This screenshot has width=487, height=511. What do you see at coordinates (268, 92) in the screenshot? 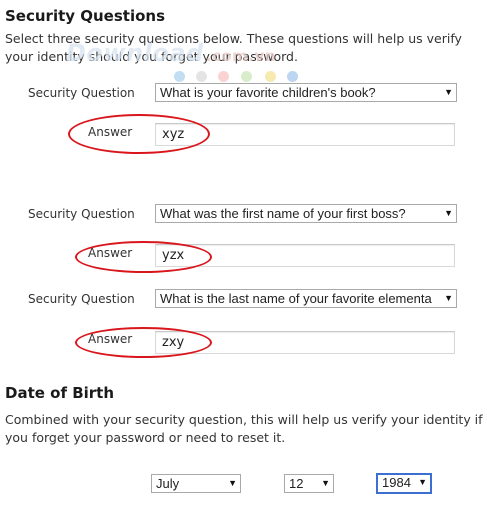
I see `security-question-value-1: What is your favorite children's book?` at bounding box center [268, 92].